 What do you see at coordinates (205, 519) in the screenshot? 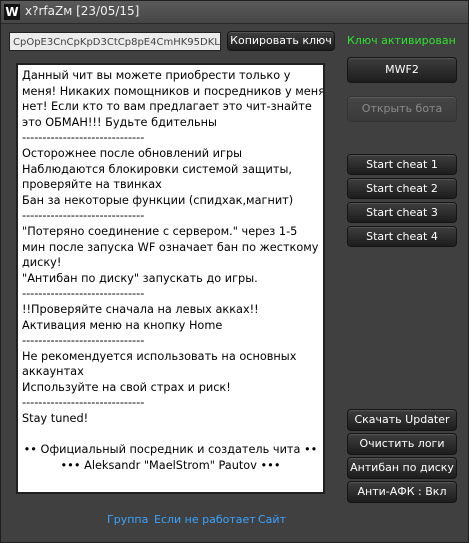
I see `not-working-link: Если не работает` at bounding box center [205, 519].